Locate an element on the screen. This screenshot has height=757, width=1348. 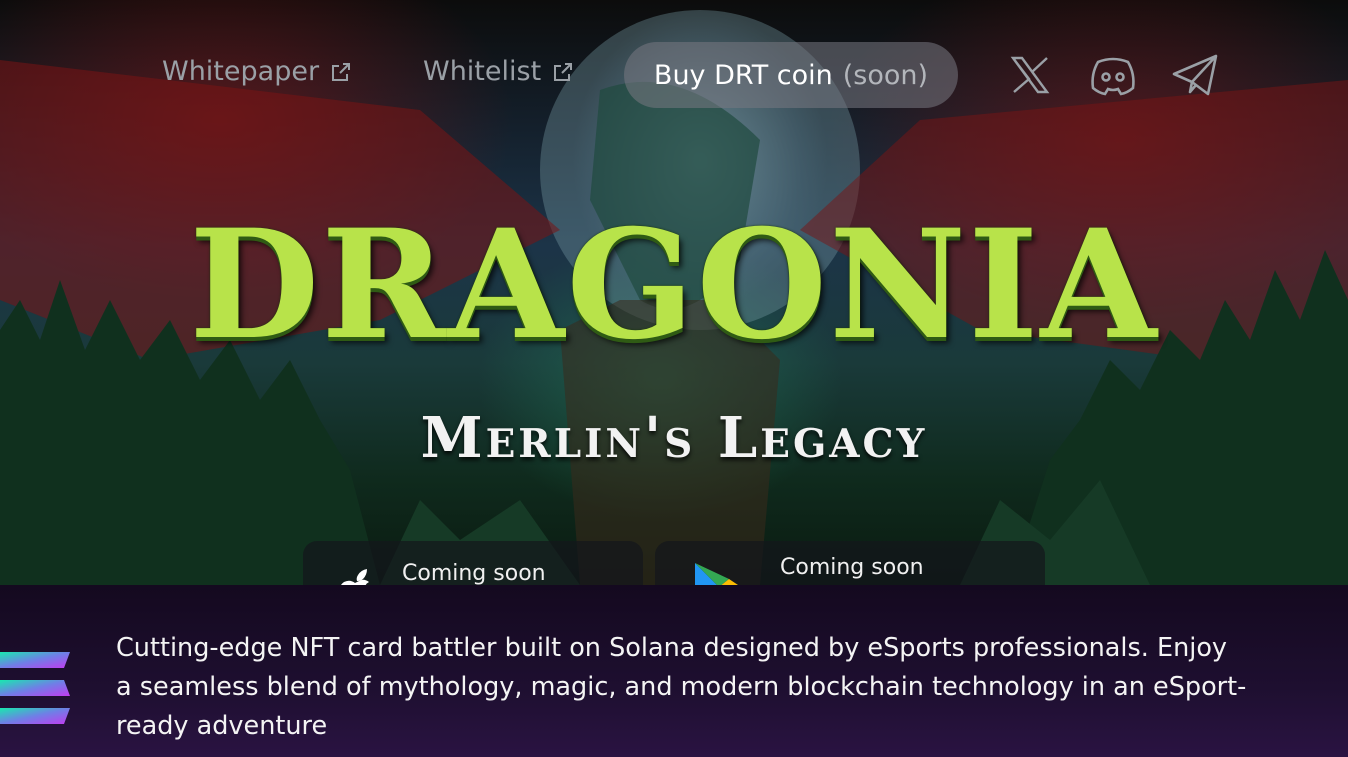
whitelist-link: Whitelist is located at coordinates (499, 71).